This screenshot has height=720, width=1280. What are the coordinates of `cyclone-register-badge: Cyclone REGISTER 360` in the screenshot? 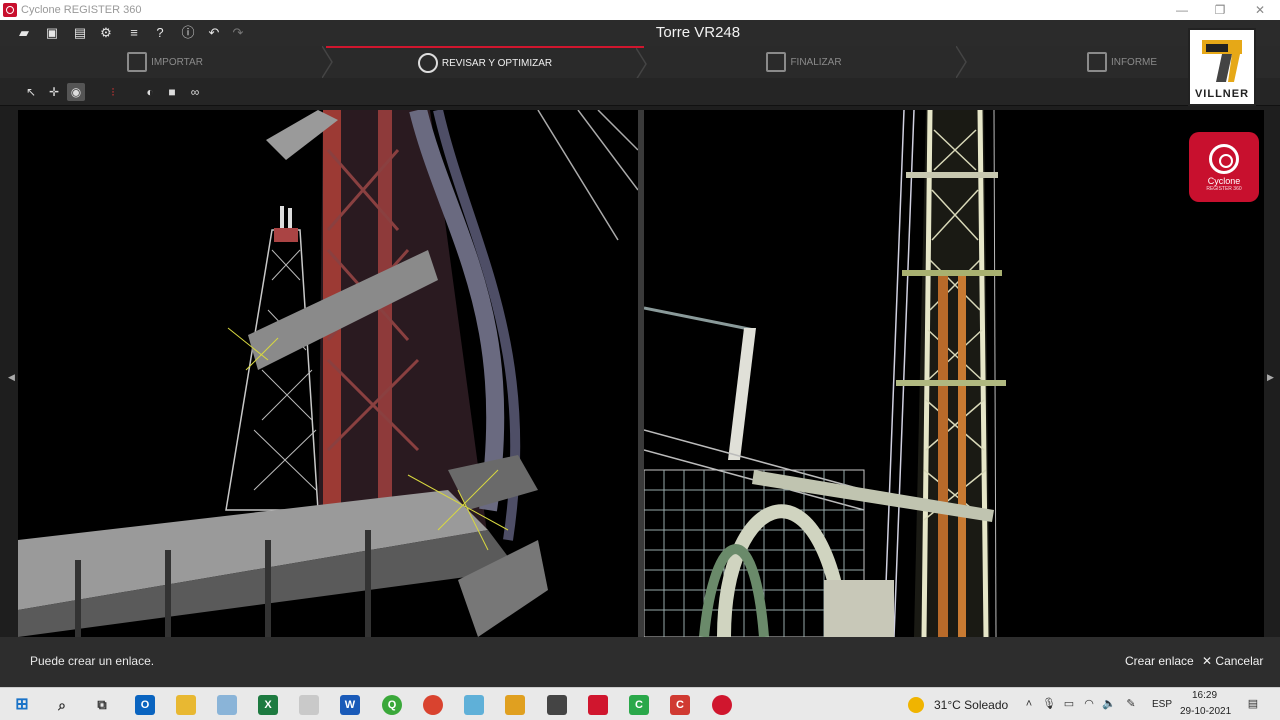 It's located at (1224, 167).